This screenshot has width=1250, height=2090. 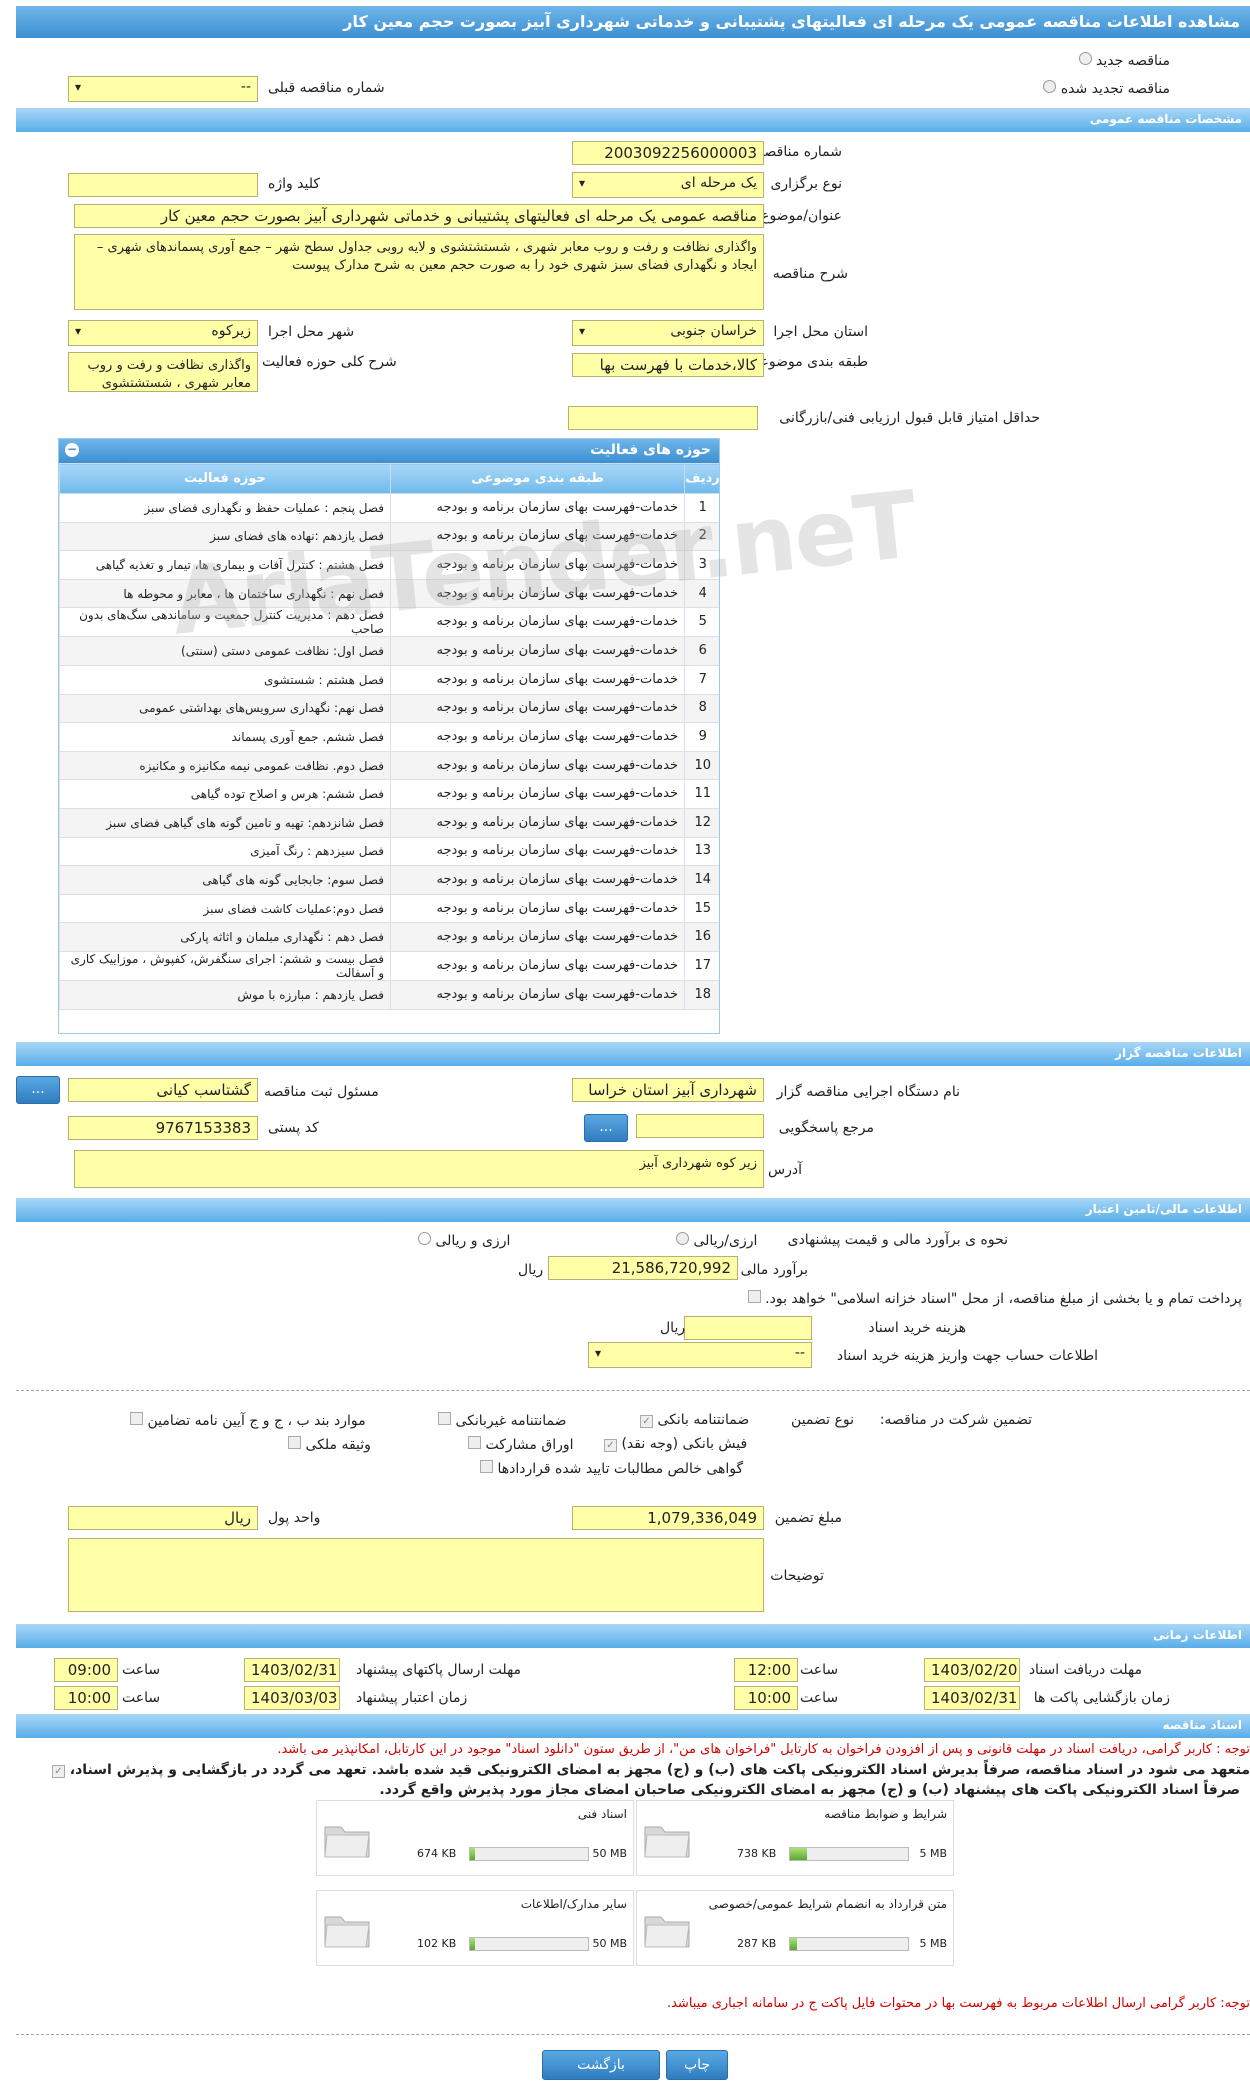 I want to click on doc-fee-field, so click(x=748, y=1328).